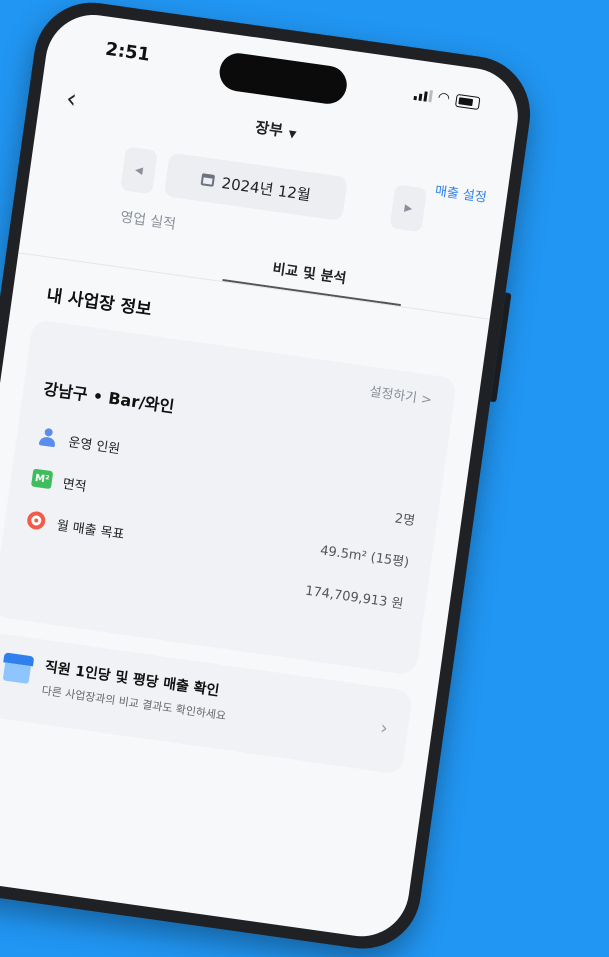  What do you see at coordinates (99, 303) in the screenshot?
I see `section-title: 내 사업장 정보` at bounding box center [99, 303].